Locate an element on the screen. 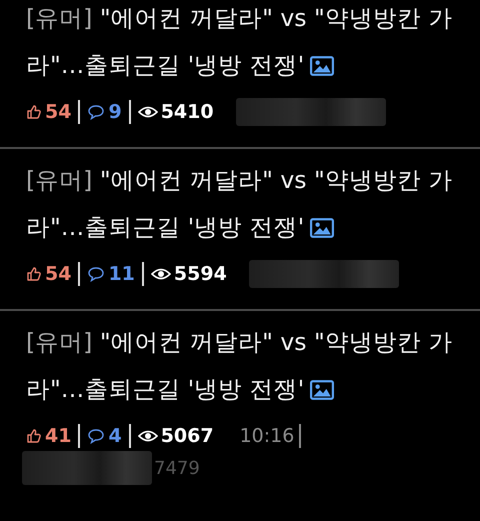  post-time: 10:16 is located at coordinates (267, 436).